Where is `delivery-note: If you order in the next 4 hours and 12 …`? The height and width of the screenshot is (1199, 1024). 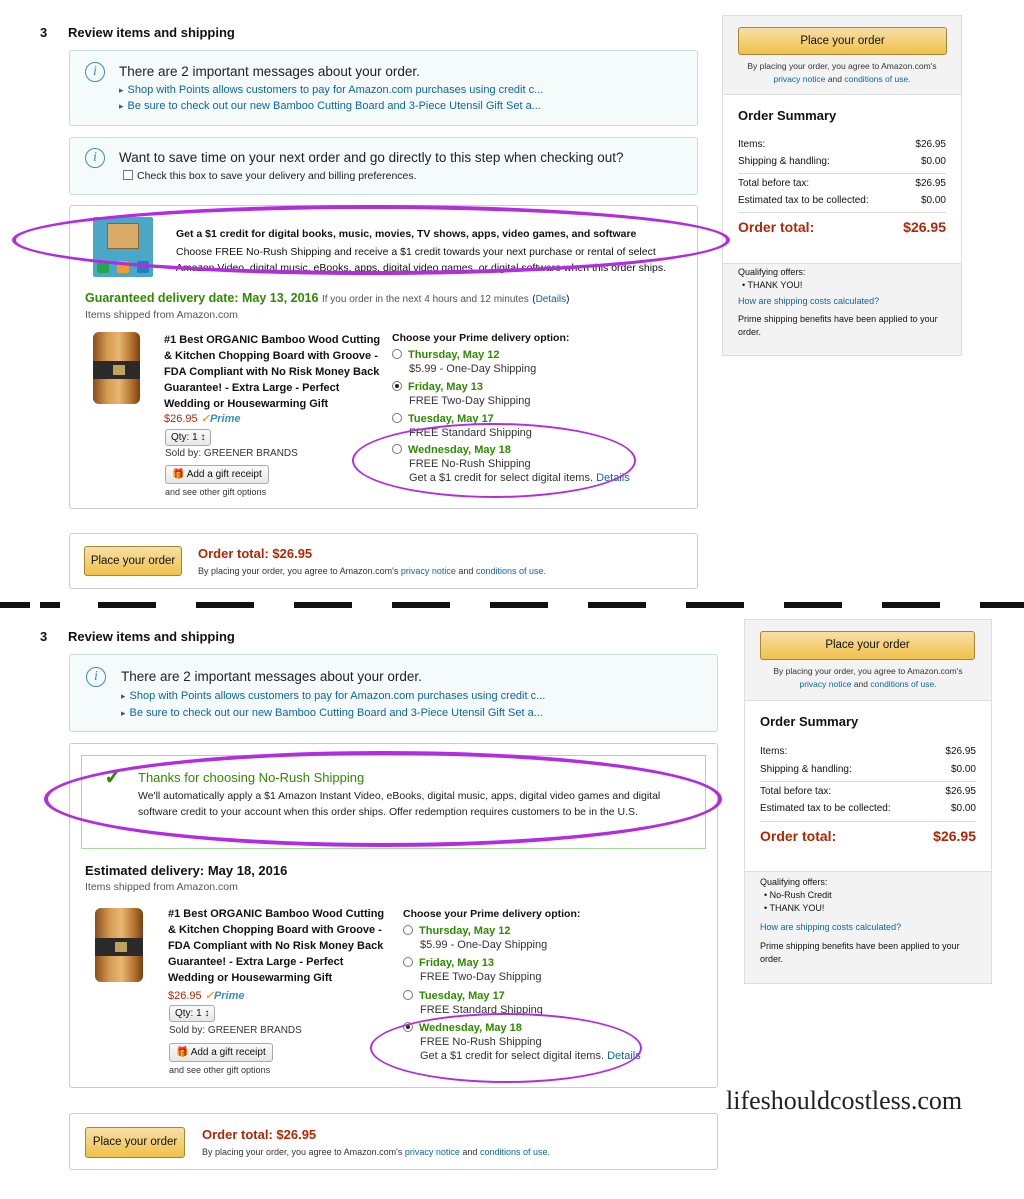 delivery-note: If you order in the next 4 hours and 12 … is located at coordinates (425, 299).